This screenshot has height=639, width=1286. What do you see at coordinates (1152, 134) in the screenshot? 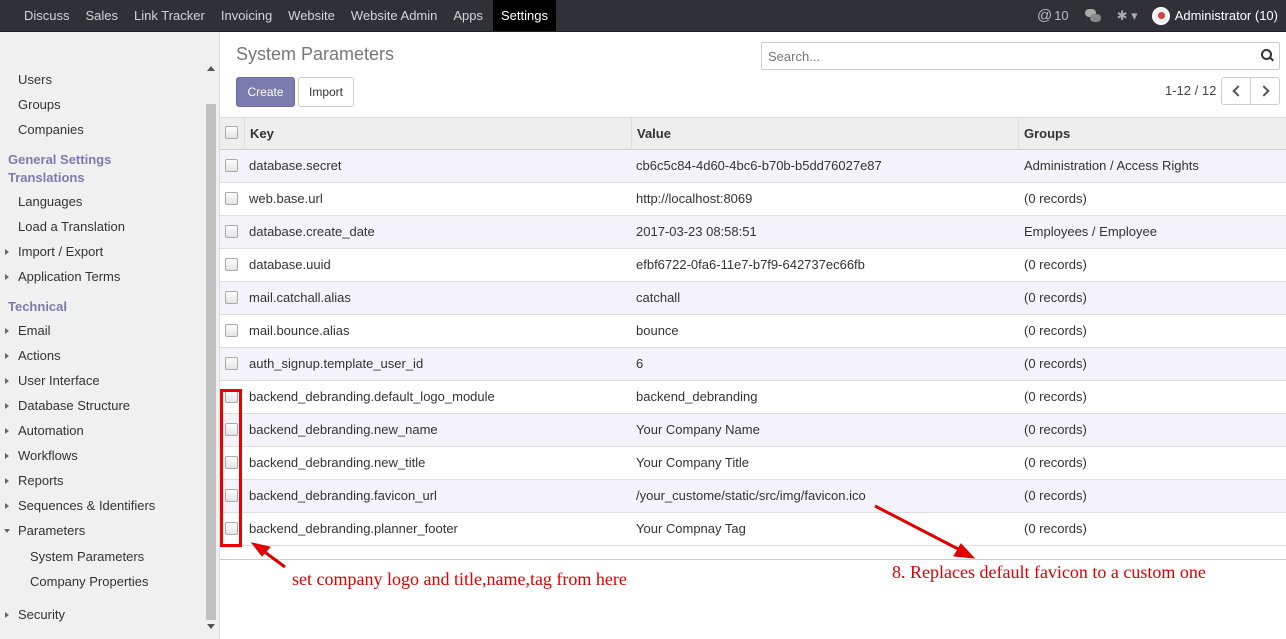
I see `column-groups: Groups` at bounding box center [1152, 134].